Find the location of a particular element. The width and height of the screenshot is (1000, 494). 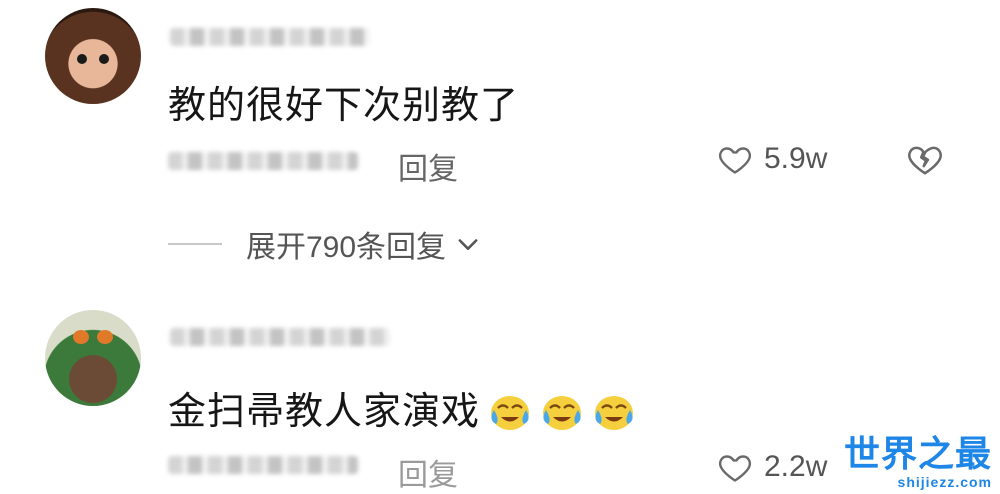

chevron-down-icon is located at coordinates (468, 244).